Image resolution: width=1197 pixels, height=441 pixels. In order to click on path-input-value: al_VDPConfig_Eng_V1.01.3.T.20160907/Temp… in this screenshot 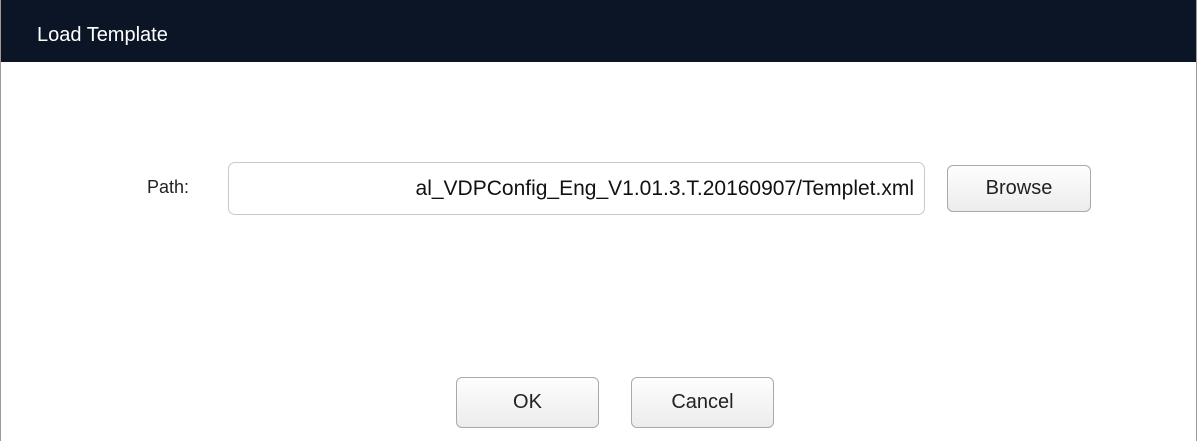, I will do `click(664, 188)`.